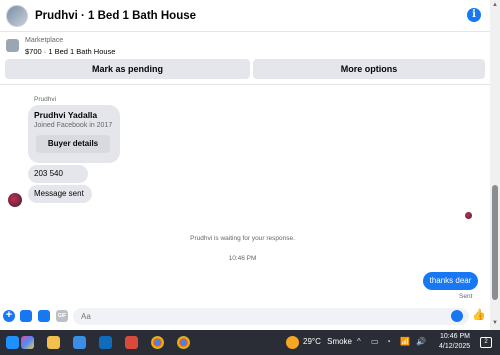  What do you see at coordinates (468, 215) in the screenshot?
I see `seen-avatar` at bounding box center [468, 215].